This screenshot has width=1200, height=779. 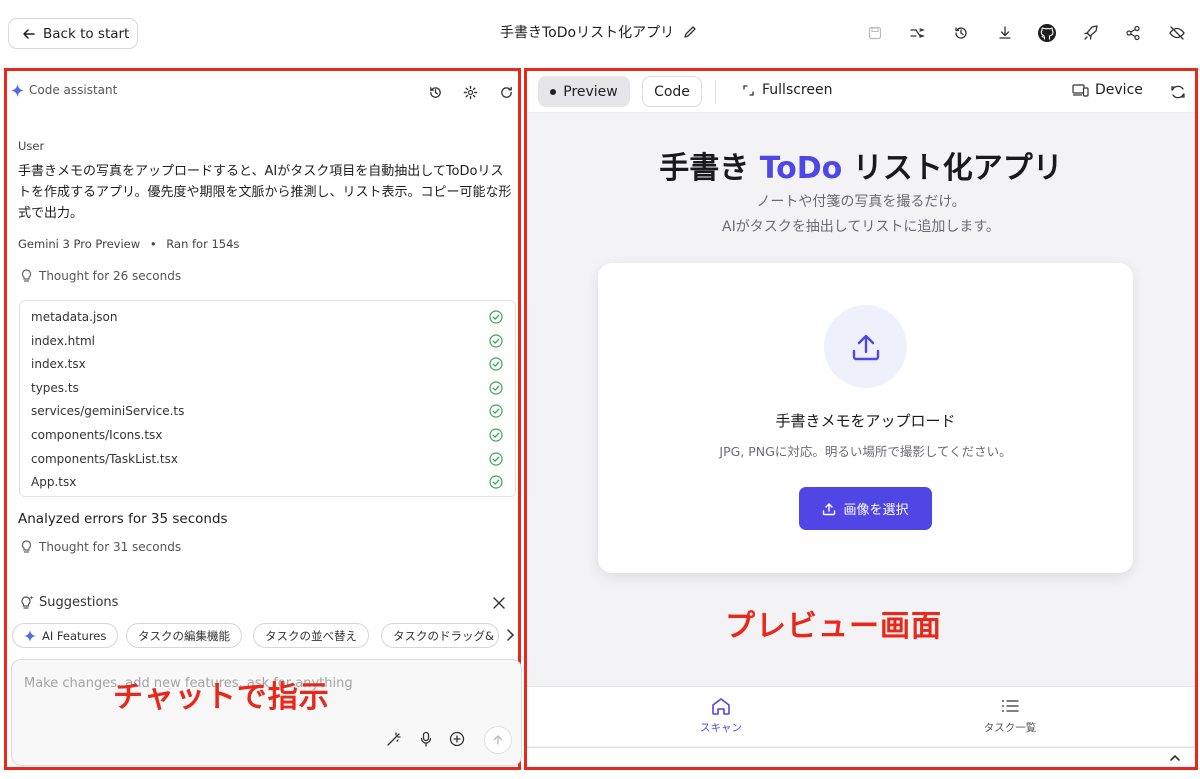 What do you see at coordinates (961, 33) in the screenshot?
I see `history-icon` at bounding box center [961, 33].